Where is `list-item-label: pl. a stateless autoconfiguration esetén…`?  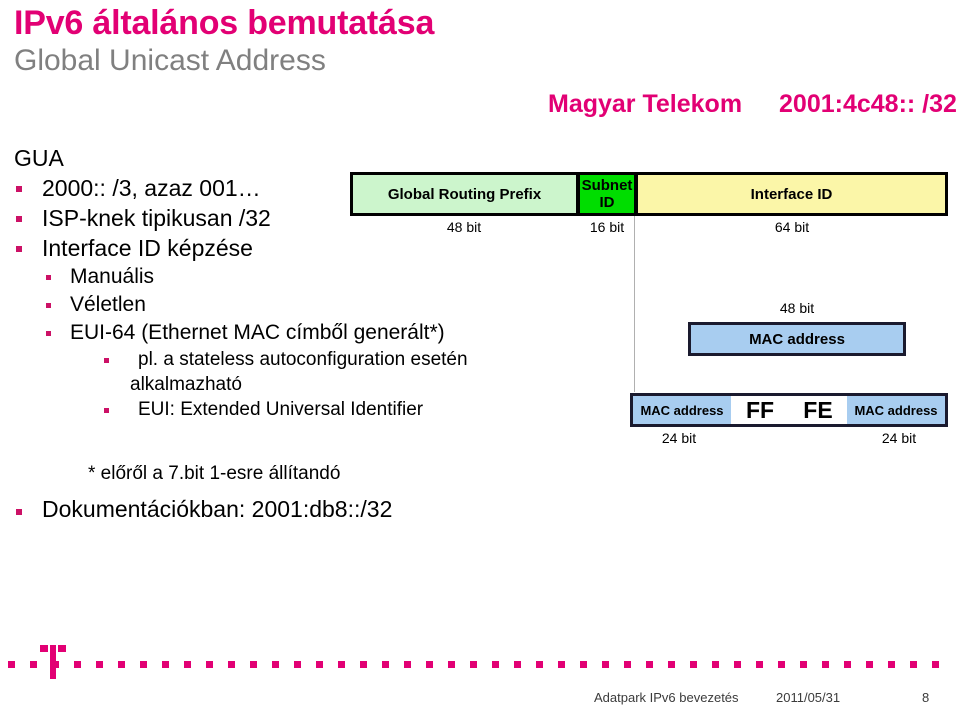
list-item-label: pl. a stateless autoconfiguration esetén… is located at coordinates (331, 372).